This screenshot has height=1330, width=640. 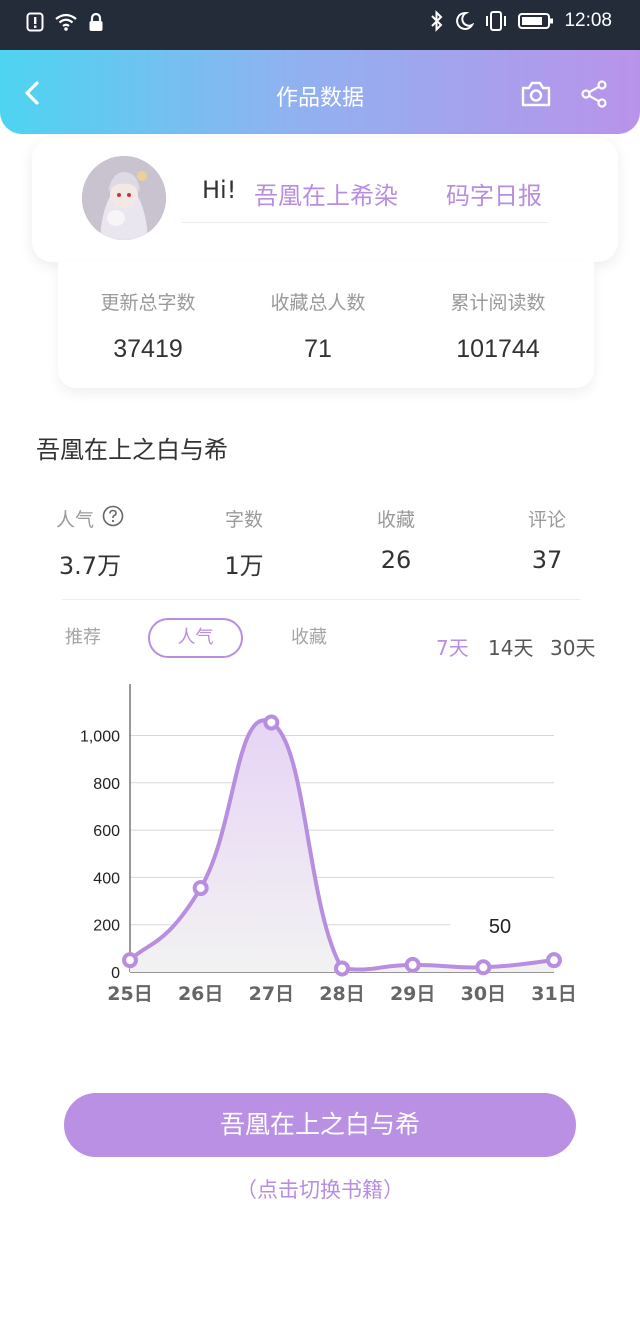 What do you see at coordinates (320, 1189) in the screenshot?
I see `switch-book-hint: （点击切换书籍）` at bounding box center [320, 1189].